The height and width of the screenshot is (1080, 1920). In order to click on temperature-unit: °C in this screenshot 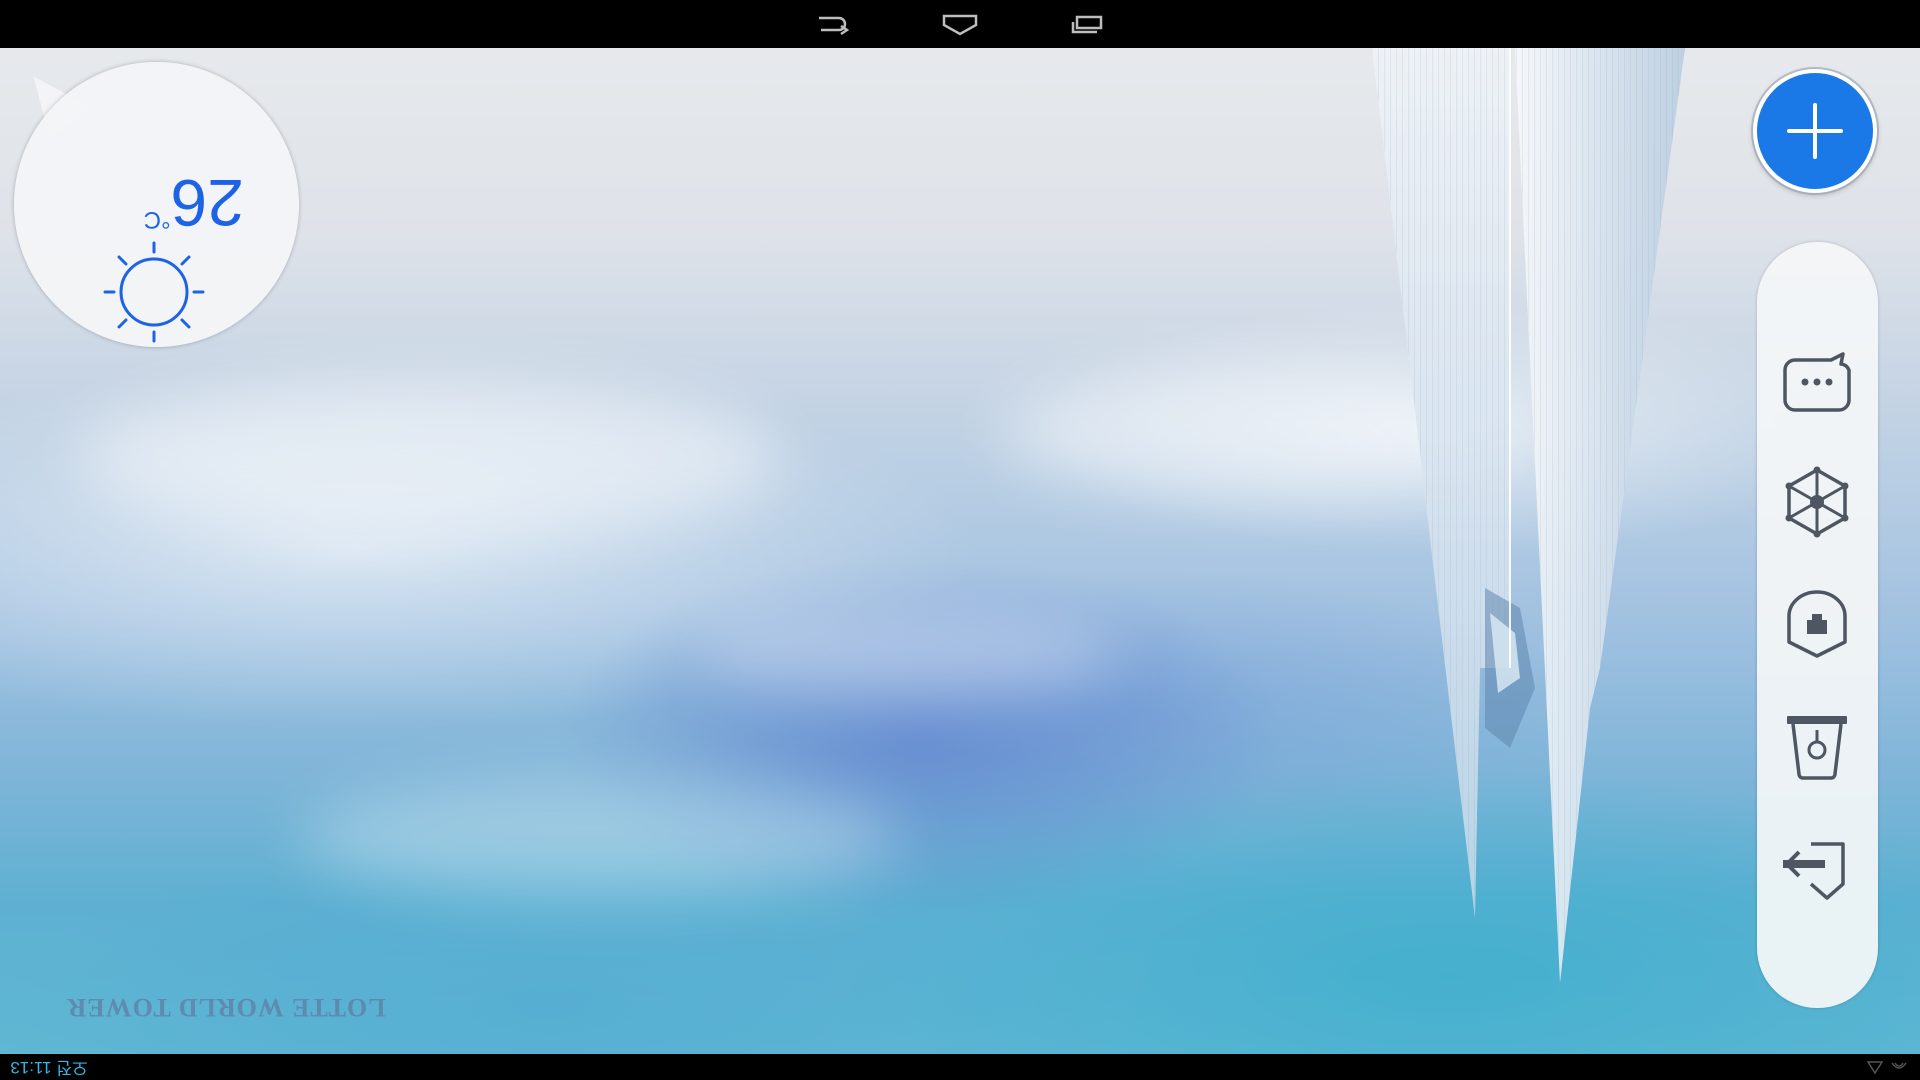, I will do `click(157, 219)`.